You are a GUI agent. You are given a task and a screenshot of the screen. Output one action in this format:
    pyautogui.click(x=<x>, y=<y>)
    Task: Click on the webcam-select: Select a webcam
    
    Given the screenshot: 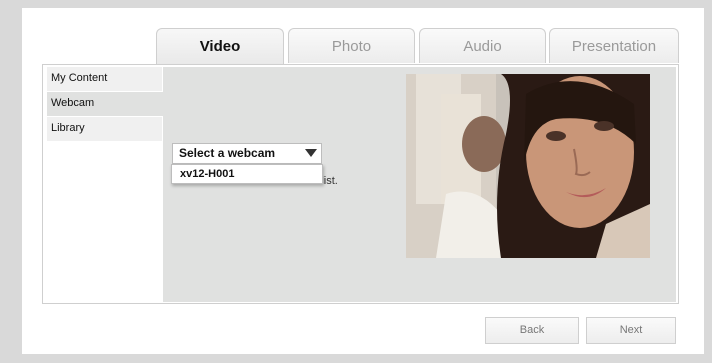 What is the action you would take?
    pyautogui.click(x=247, y=153)
    